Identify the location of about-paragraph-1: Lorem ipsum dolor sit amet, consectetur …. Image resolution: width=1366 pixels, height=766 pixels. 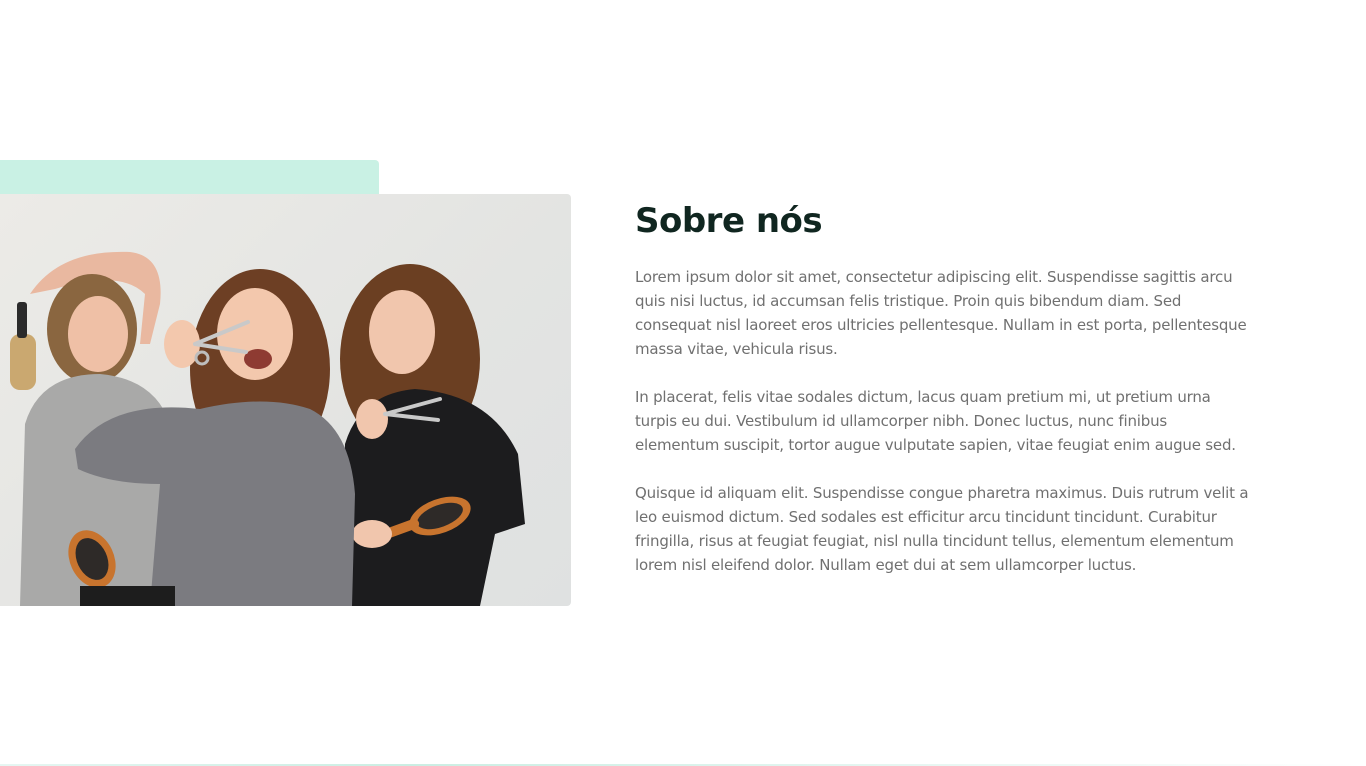
(941, 313).